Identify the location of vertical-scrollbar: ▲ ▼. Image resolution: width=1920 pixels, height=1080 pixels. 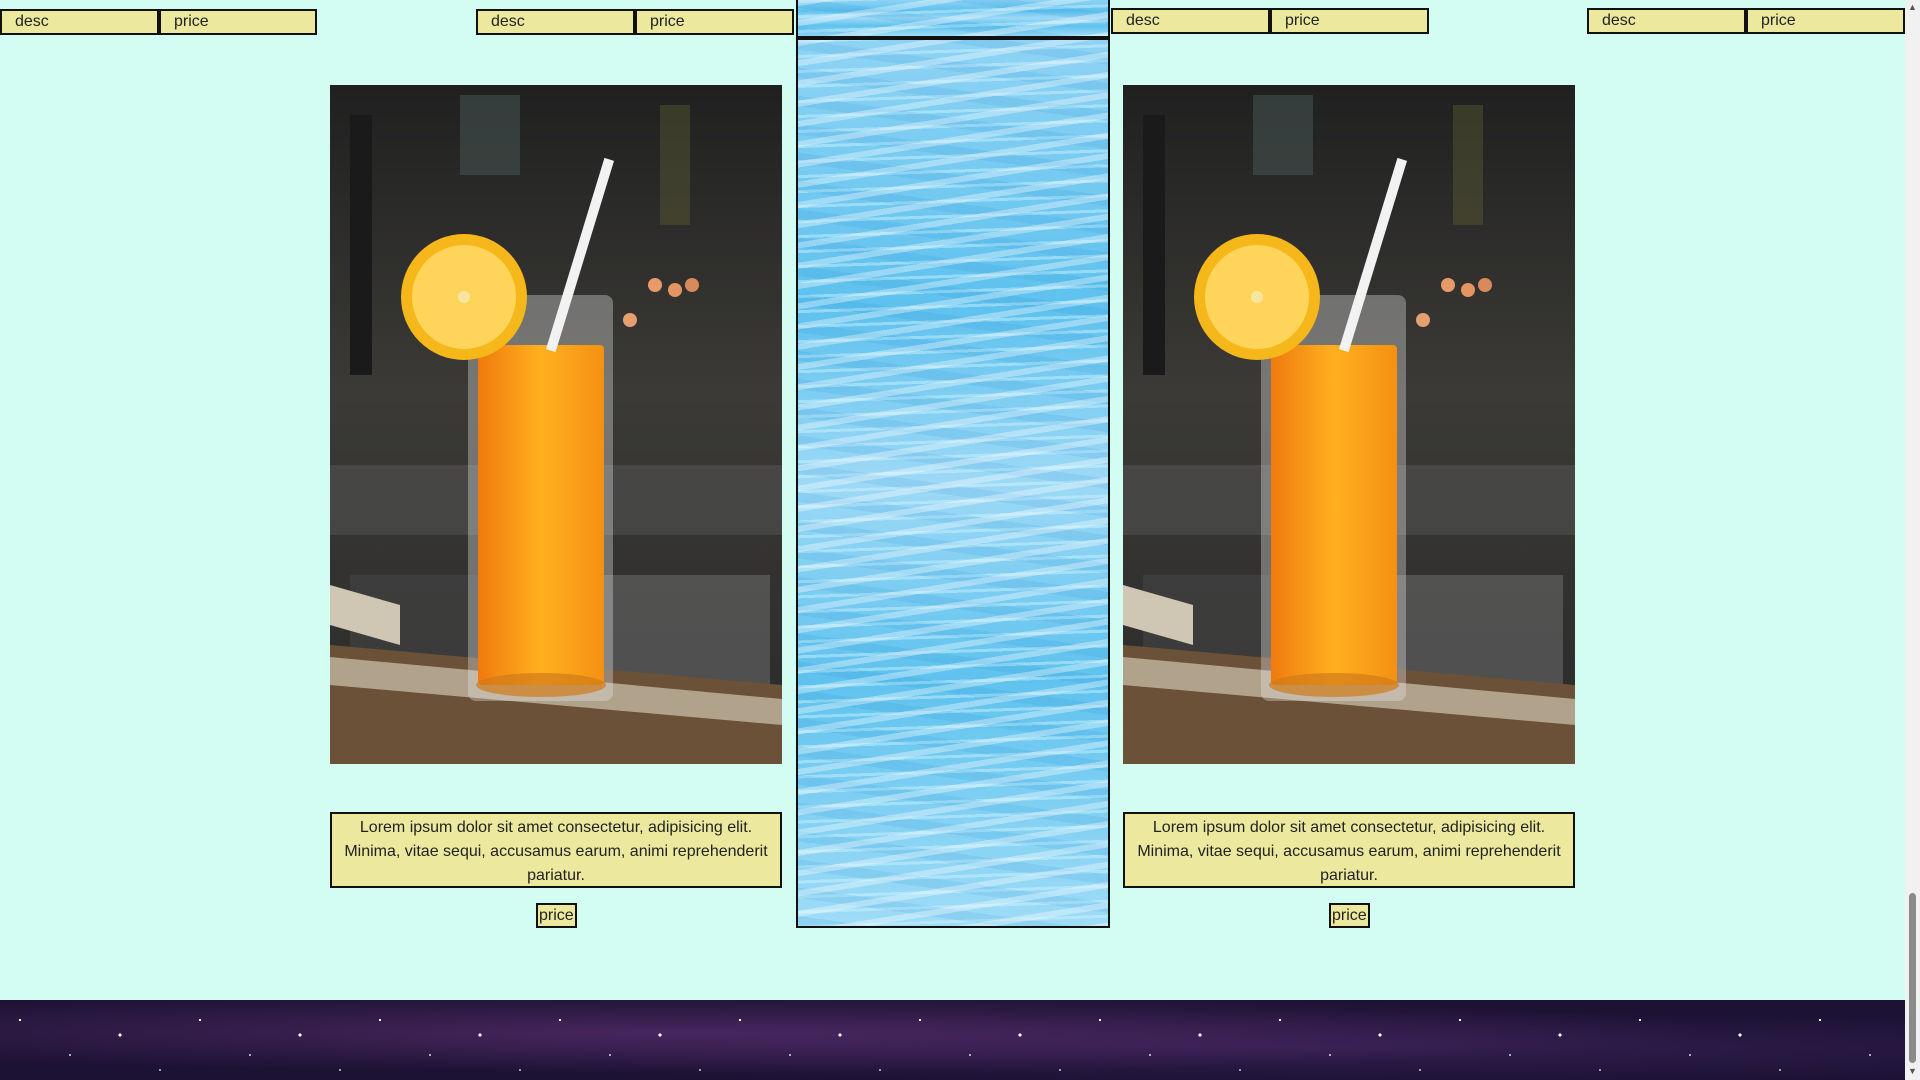
(1912, 540).